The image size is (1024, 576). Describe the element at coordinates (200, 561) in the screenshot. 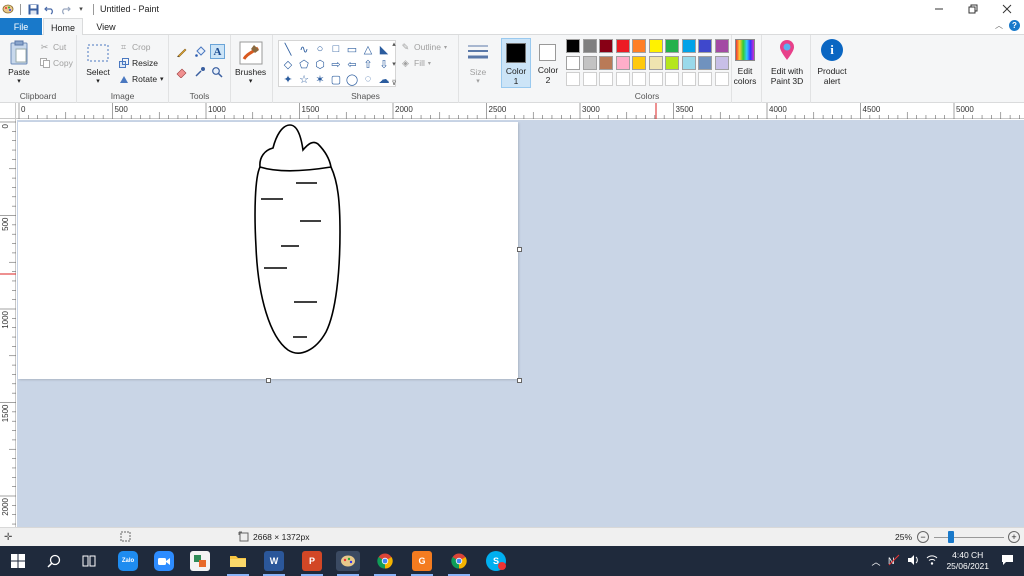

I see `teams-icon` at that location.